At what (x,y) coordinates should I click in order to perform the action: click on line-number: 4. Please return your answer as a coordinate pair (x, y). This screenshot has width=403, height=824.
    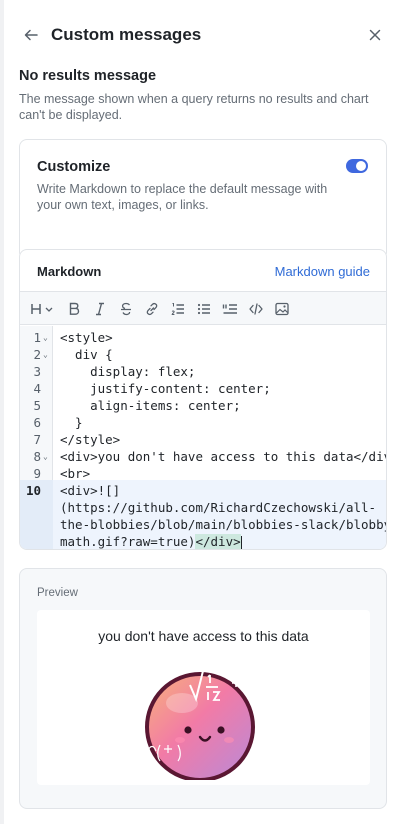
    Looking at the image, I should click on (37, 388).